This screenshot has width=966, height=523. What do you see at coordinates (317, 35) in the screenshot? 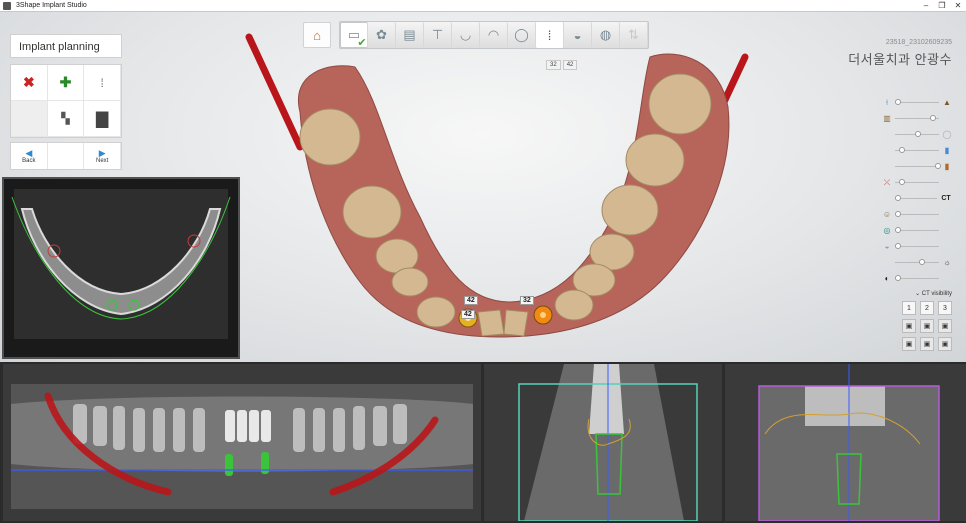
I see `home-button: ⌂` at bounding box center [317, 35].